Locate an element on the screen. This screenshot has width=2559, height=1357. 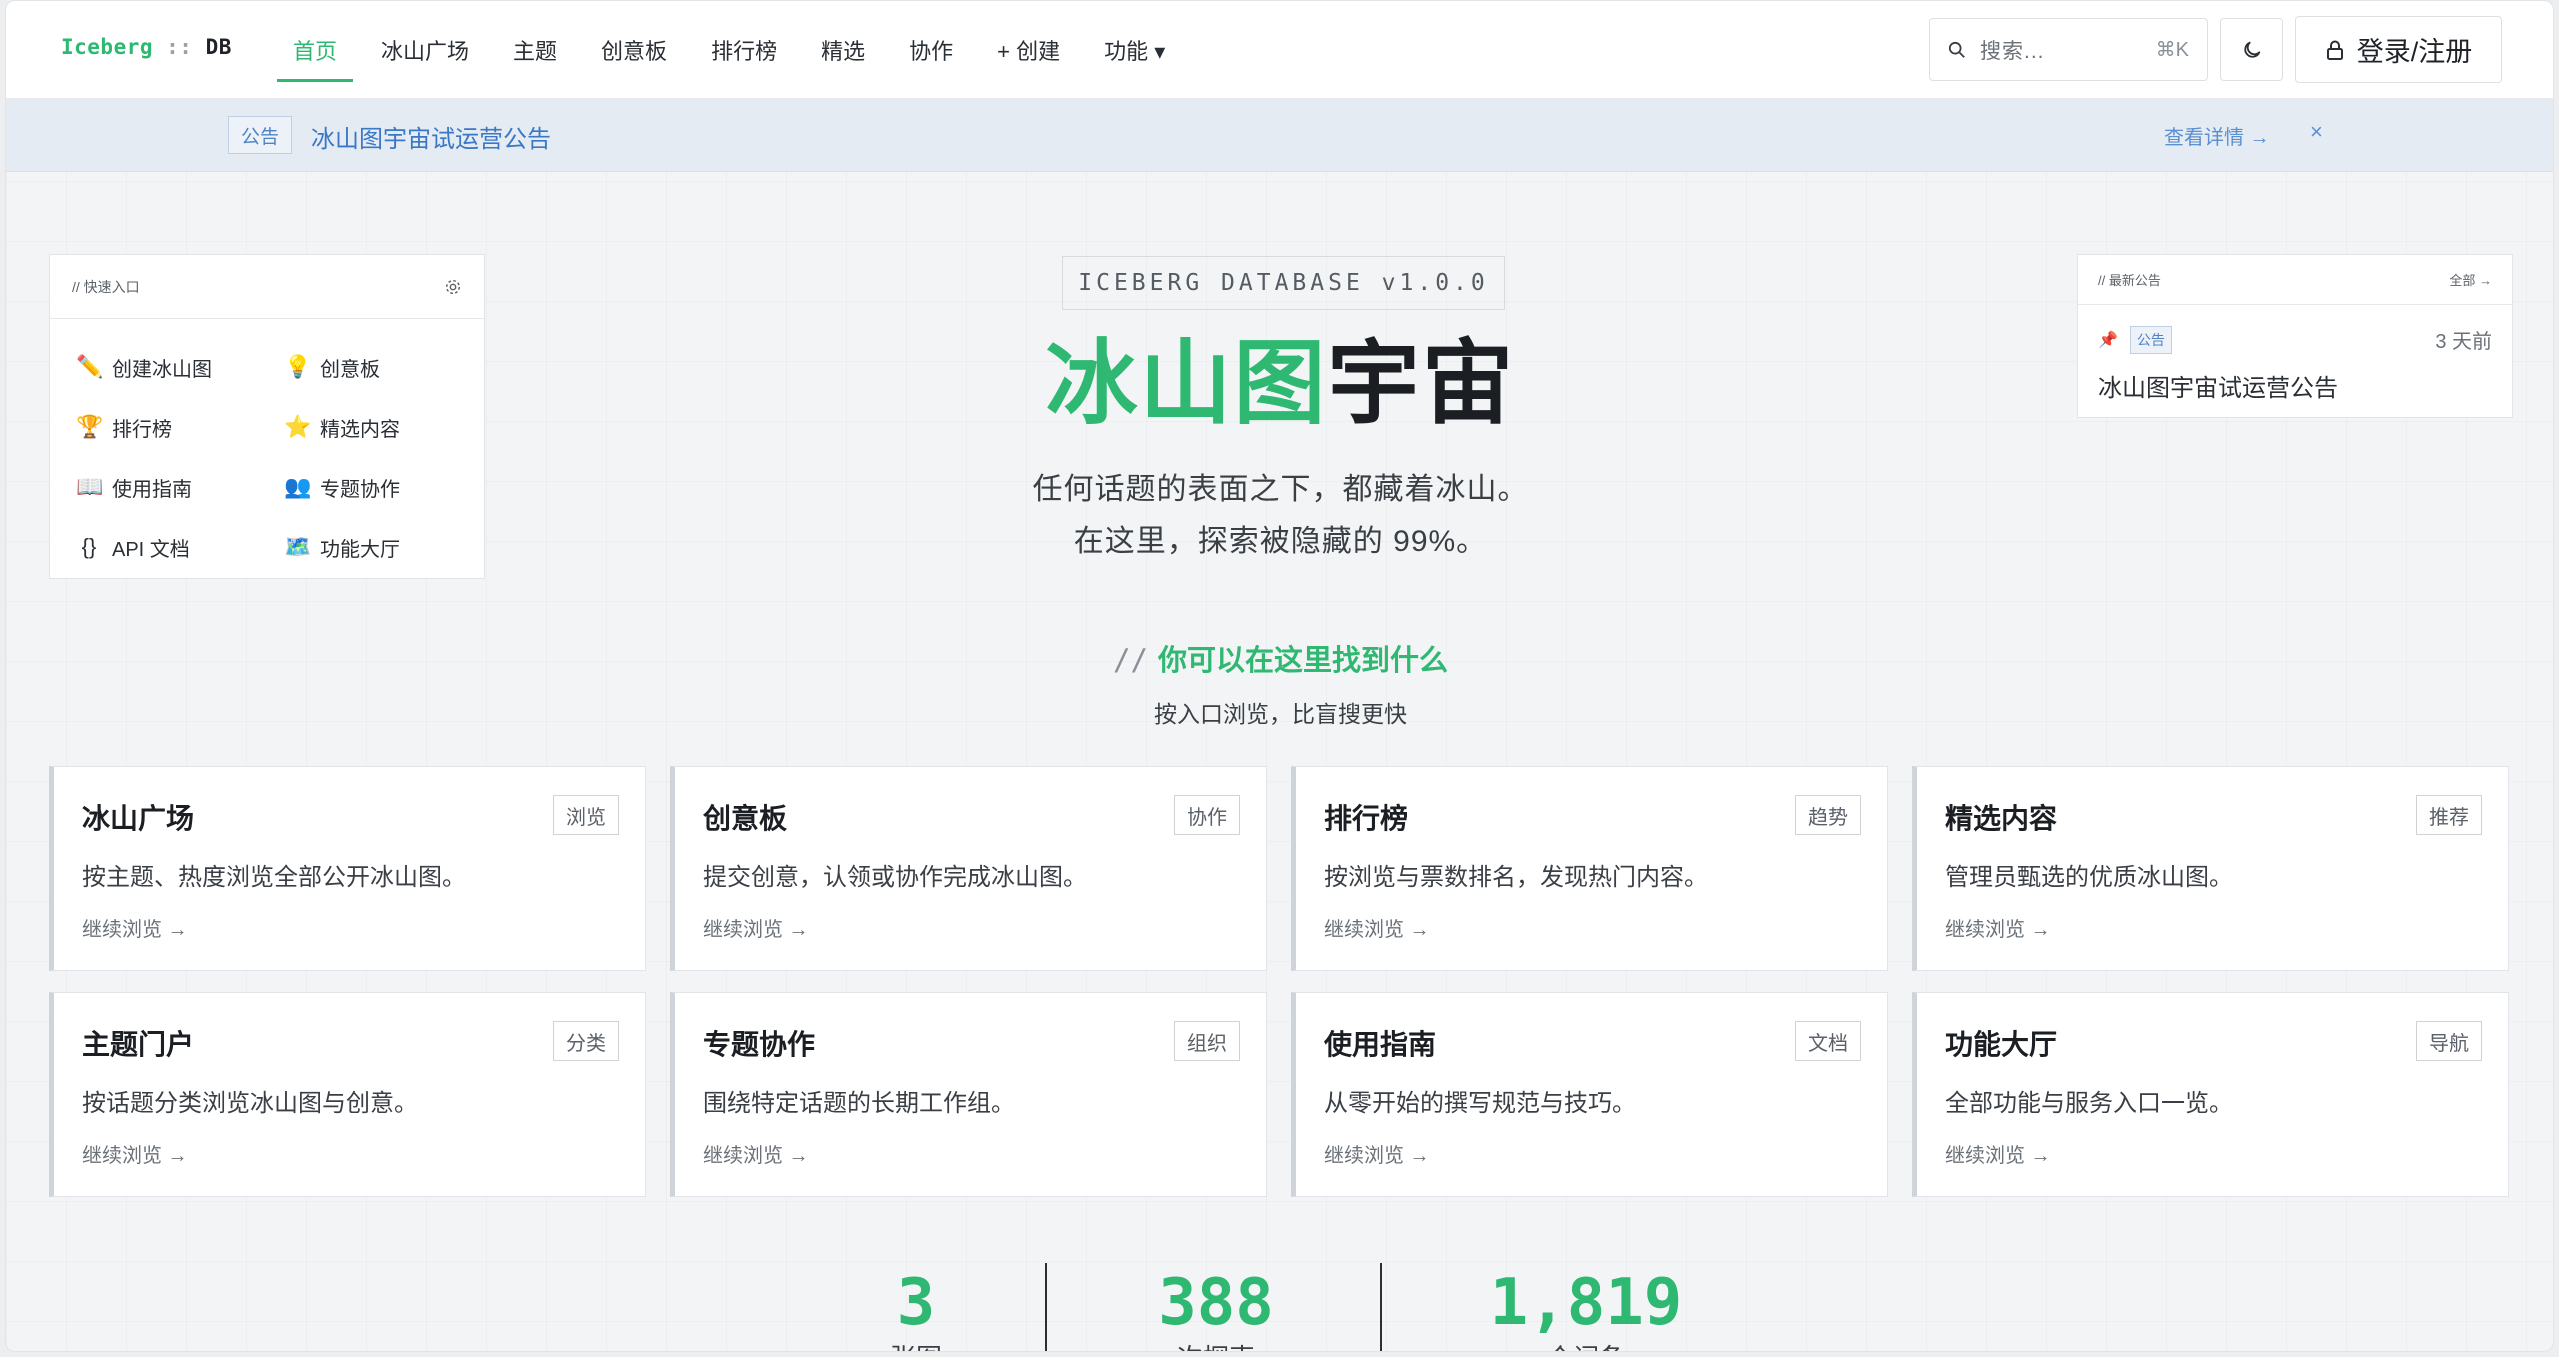
latest-announcements-panel: // 最新公告 全部 → 📌 公告 3 天前 冰山图宇宙试运营公告 is located at coordinates (2295, 336).